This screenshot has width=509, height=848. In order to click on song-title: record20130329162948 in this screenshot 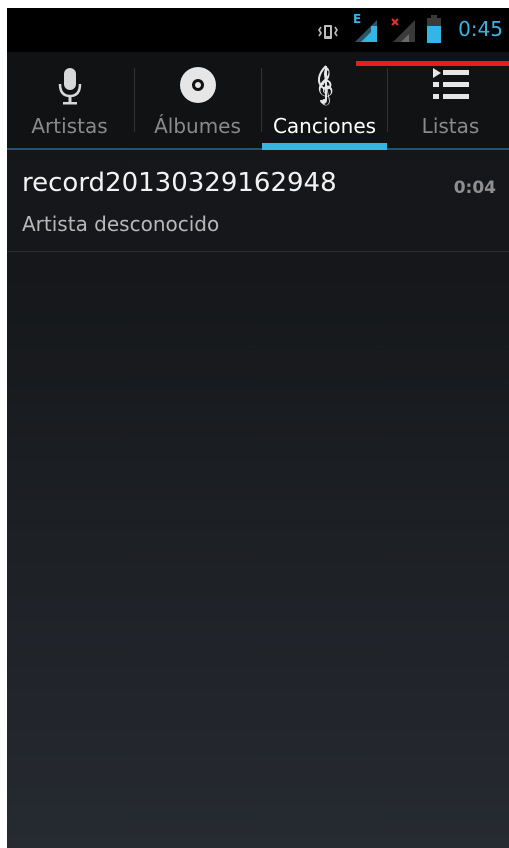, I will do `click(179, 183)`.